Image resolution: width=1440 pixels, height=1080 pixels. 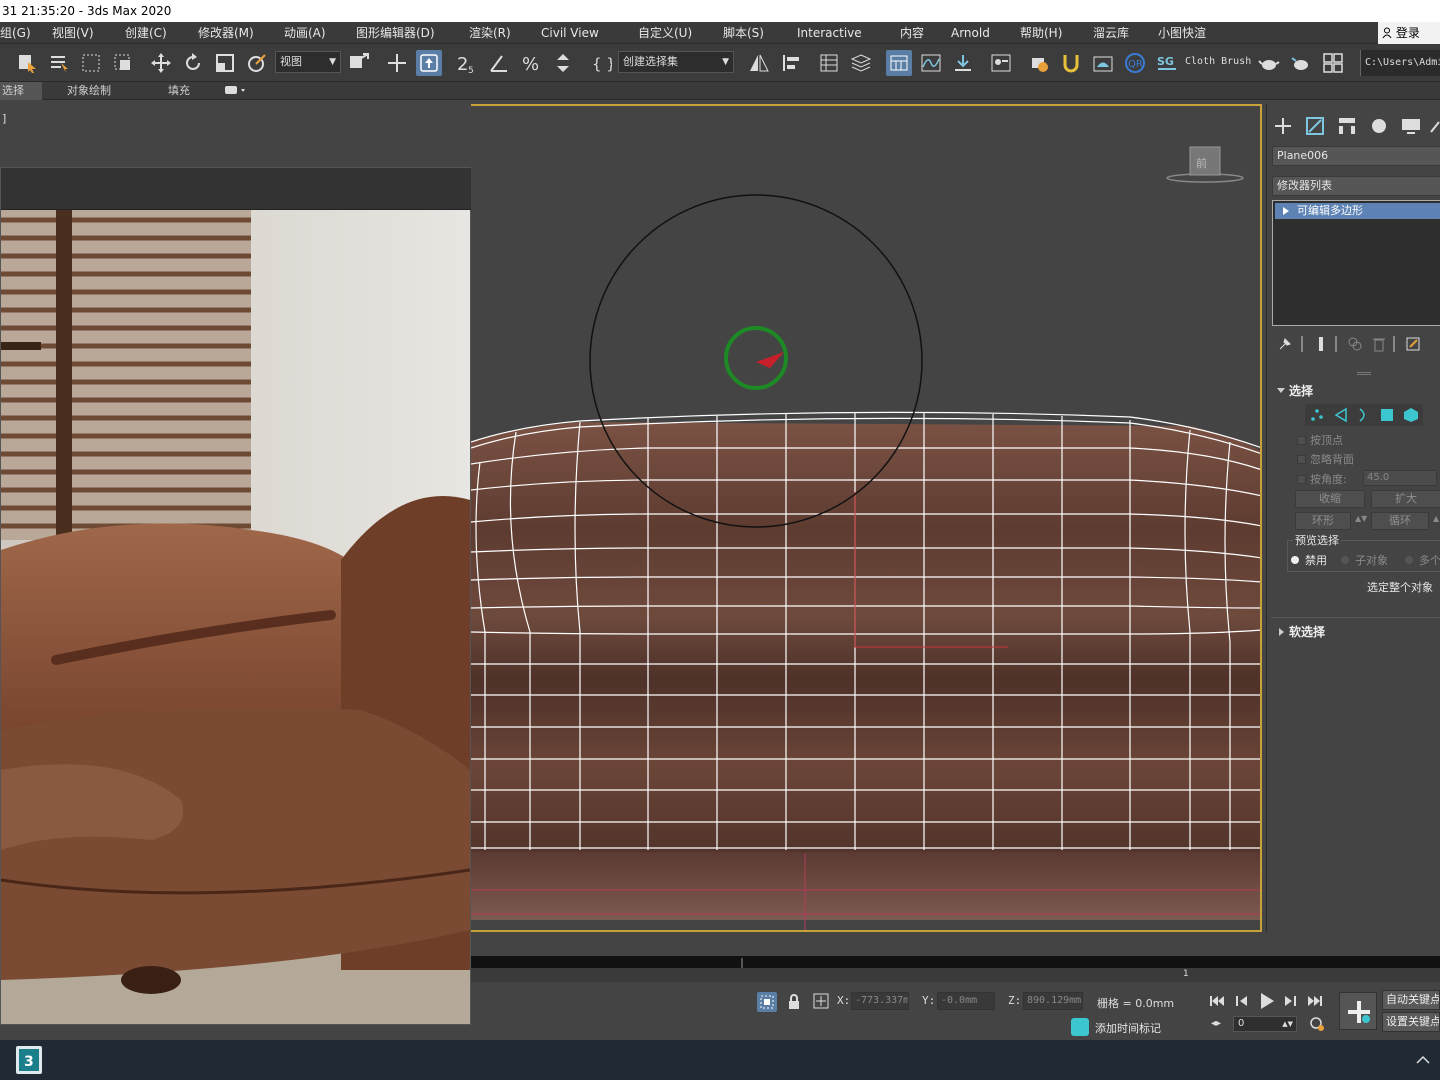 What do you see at coordinates (179, 91) in the screenshot?
I see `tab-populate: 填充` at bounding box center [179, 91].